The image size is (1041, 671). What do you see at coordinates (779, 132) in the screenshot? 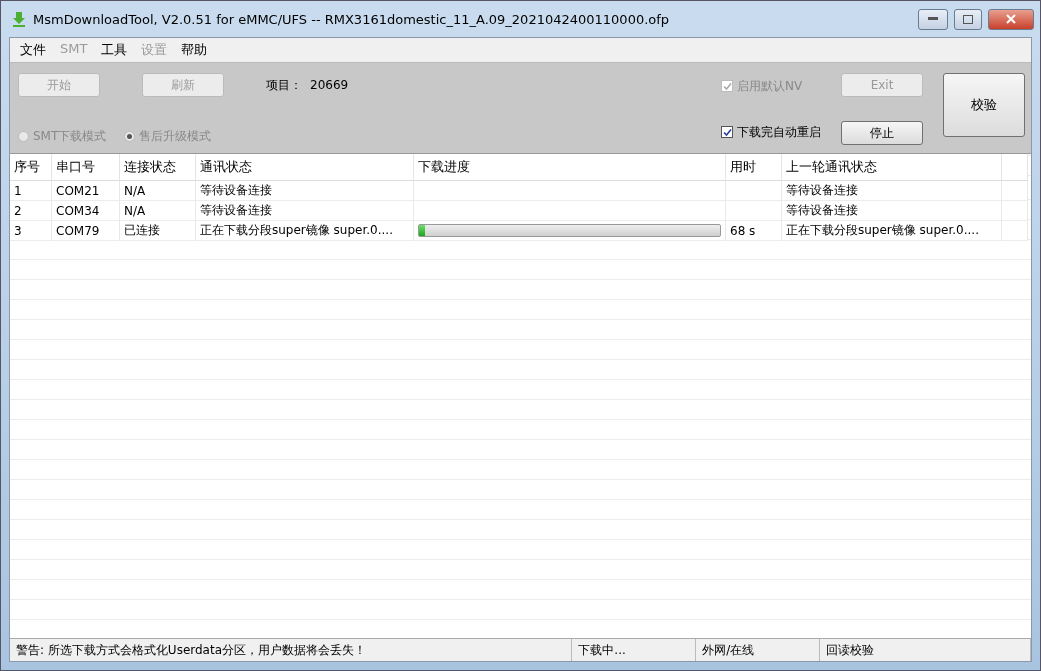
I see `checkbox-label: 下载完自动重启` at bounding box center [779, 132].